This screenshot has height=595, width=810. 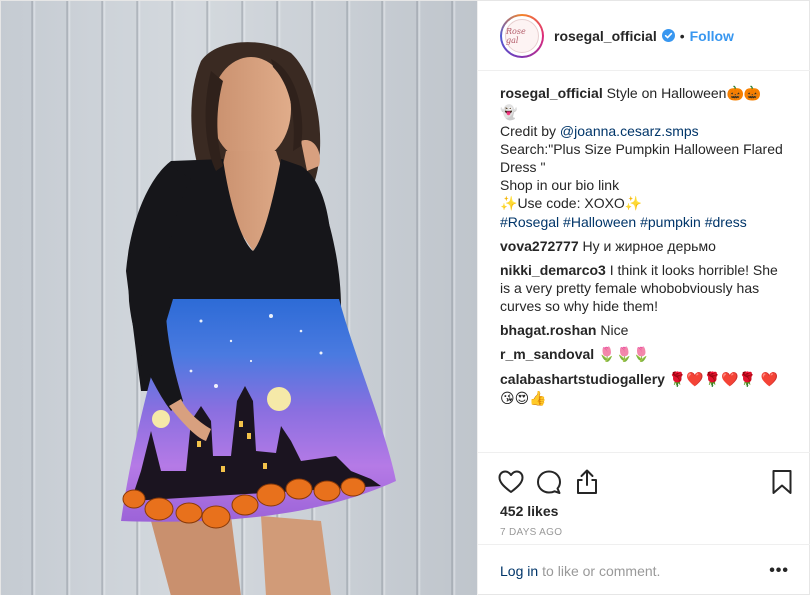 What do you see at coordinates (530, 131) in the screenshot?
I see `caption-credit-prefix: Credit by` at bounding box center [530, 131].